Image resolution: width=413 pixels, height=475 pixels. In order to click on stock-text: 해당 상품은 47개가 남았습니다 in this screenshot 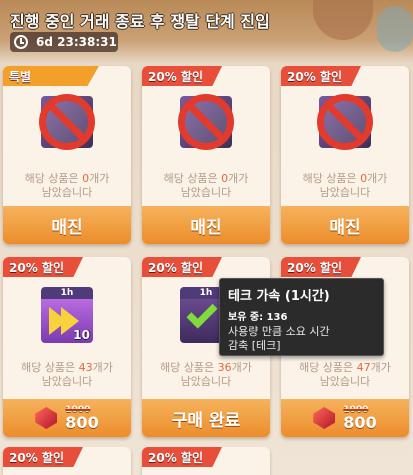, I will do `click(345, 374)`.